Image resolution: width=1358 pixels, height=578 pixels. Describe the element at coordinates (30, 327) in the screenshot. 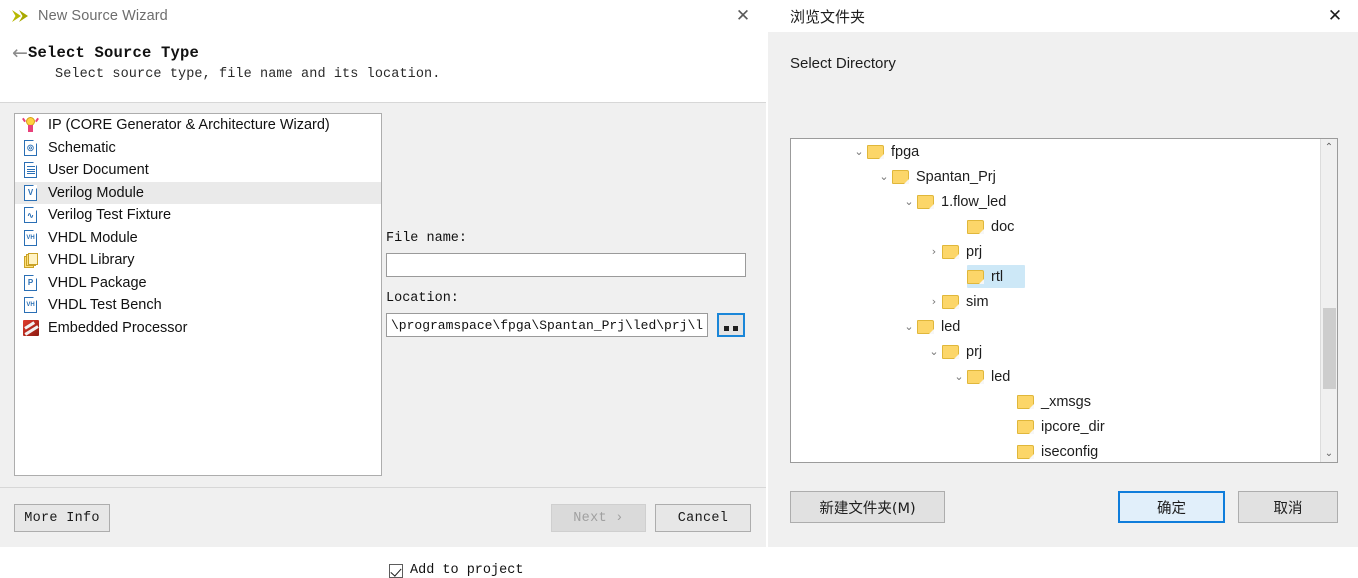

I see `embedded-processor-icon` at that location.